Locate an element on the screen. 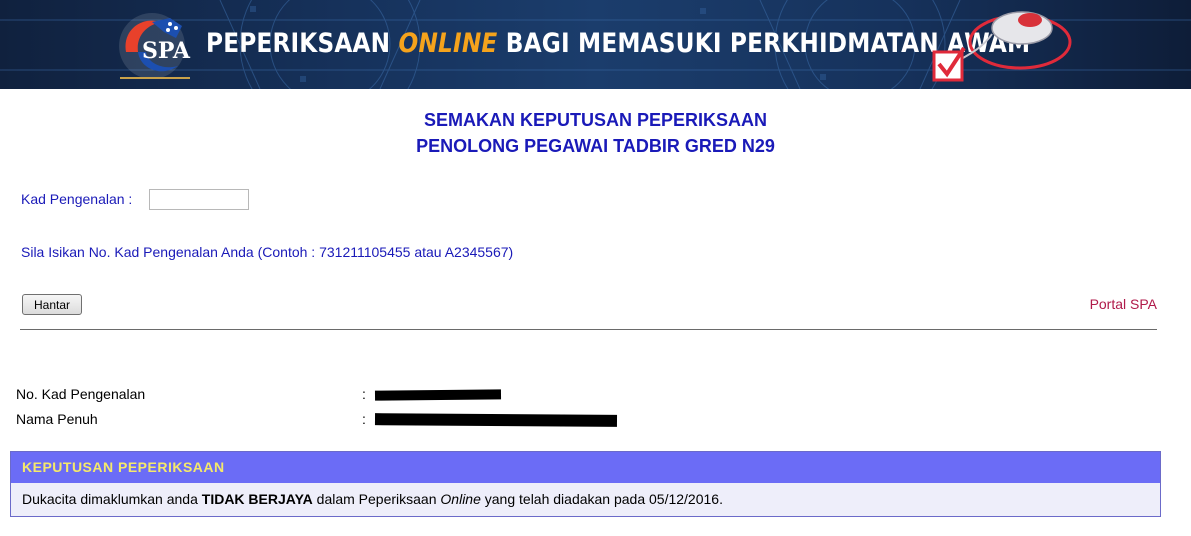 Image resolution: width=1191 pixels, height=536 pixels. portal-spa-link: Portal SPA is located at coordinates (1123, 304).